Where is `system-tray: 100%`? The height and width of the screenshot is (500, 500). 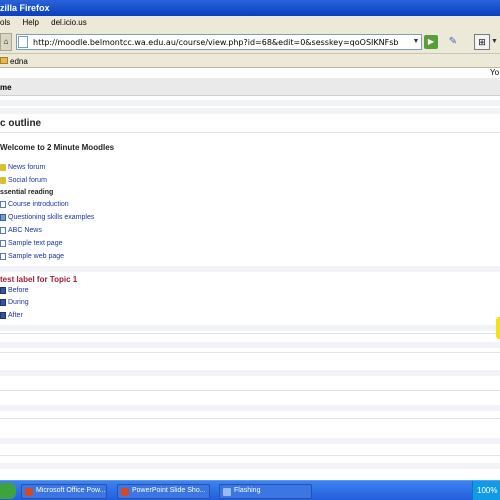 system-tray: 100% is located at coordinates (486, 490).